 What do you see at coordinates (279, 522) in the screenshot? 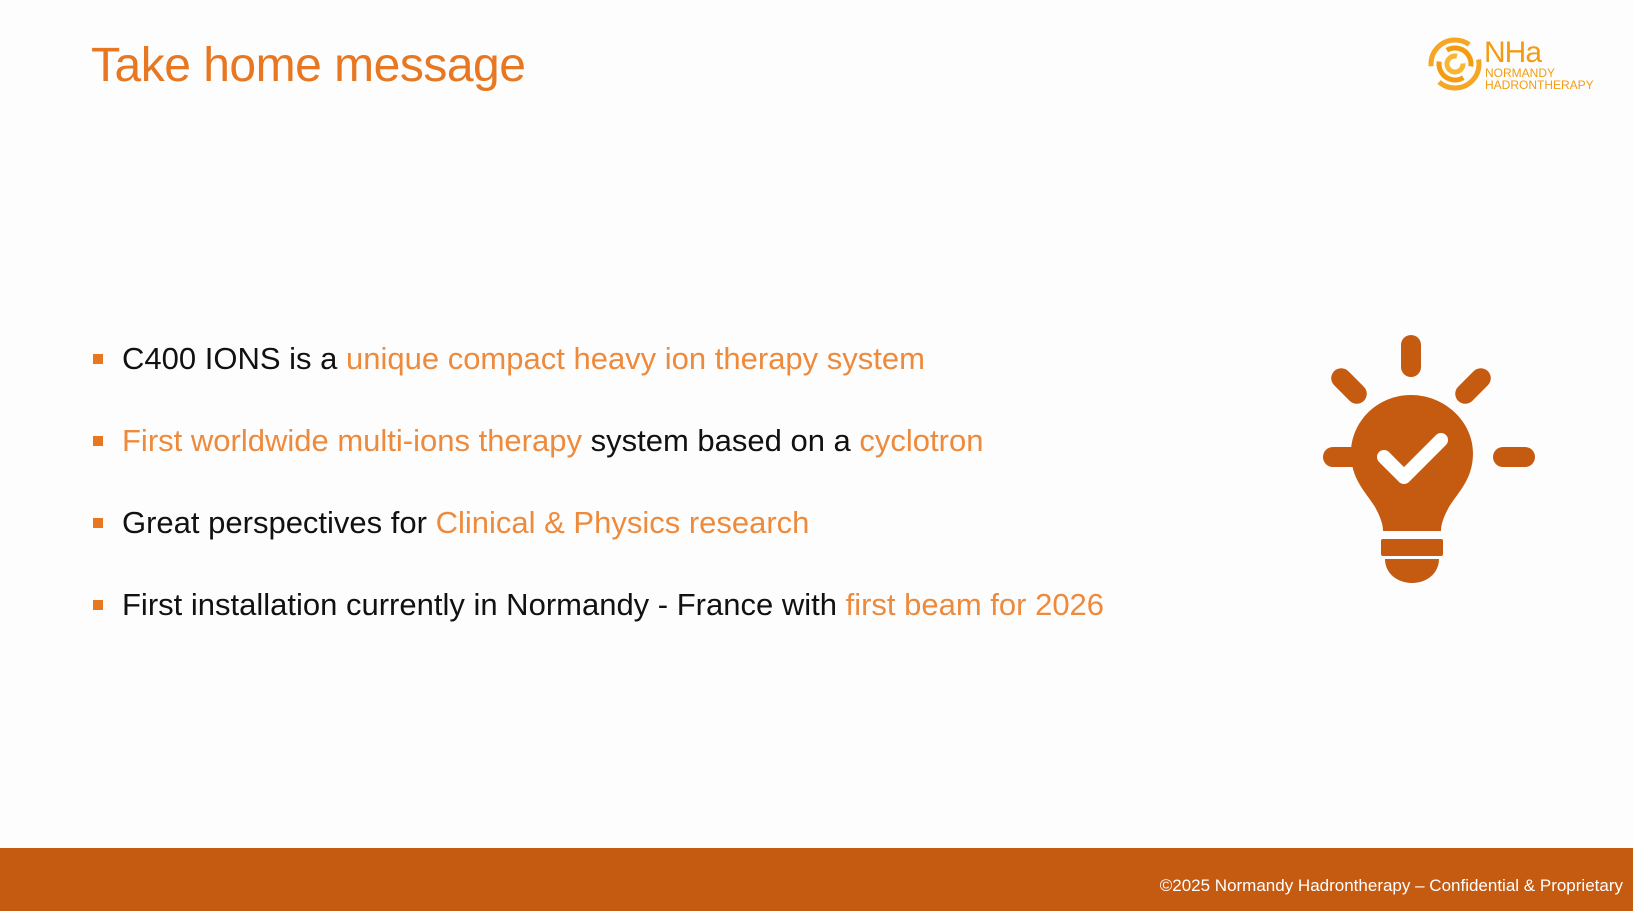
I see `bullet-text-plain: Great perspectives for` at bounding box center [279, 522].